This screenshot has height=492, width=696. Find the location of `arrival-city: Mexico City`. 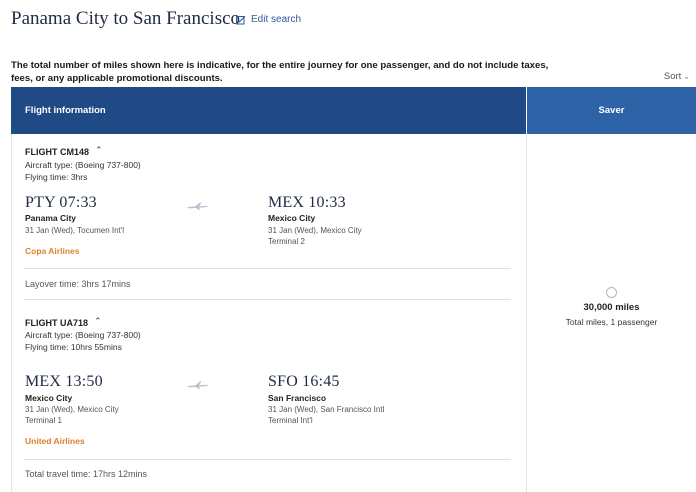

arrival-city: Mexico City is located at coordinates (292, 218).